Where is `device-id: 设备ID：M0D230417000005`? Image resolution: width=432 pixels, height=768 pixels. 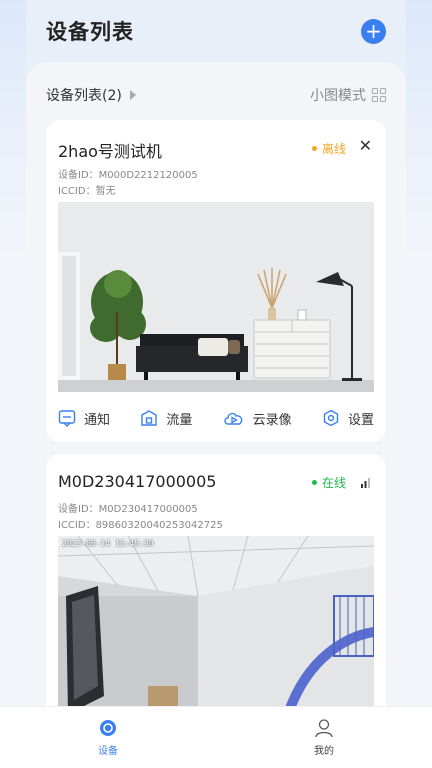
device-id: 设备ID：M0D230417000005 is located at coordinates (128, 509).